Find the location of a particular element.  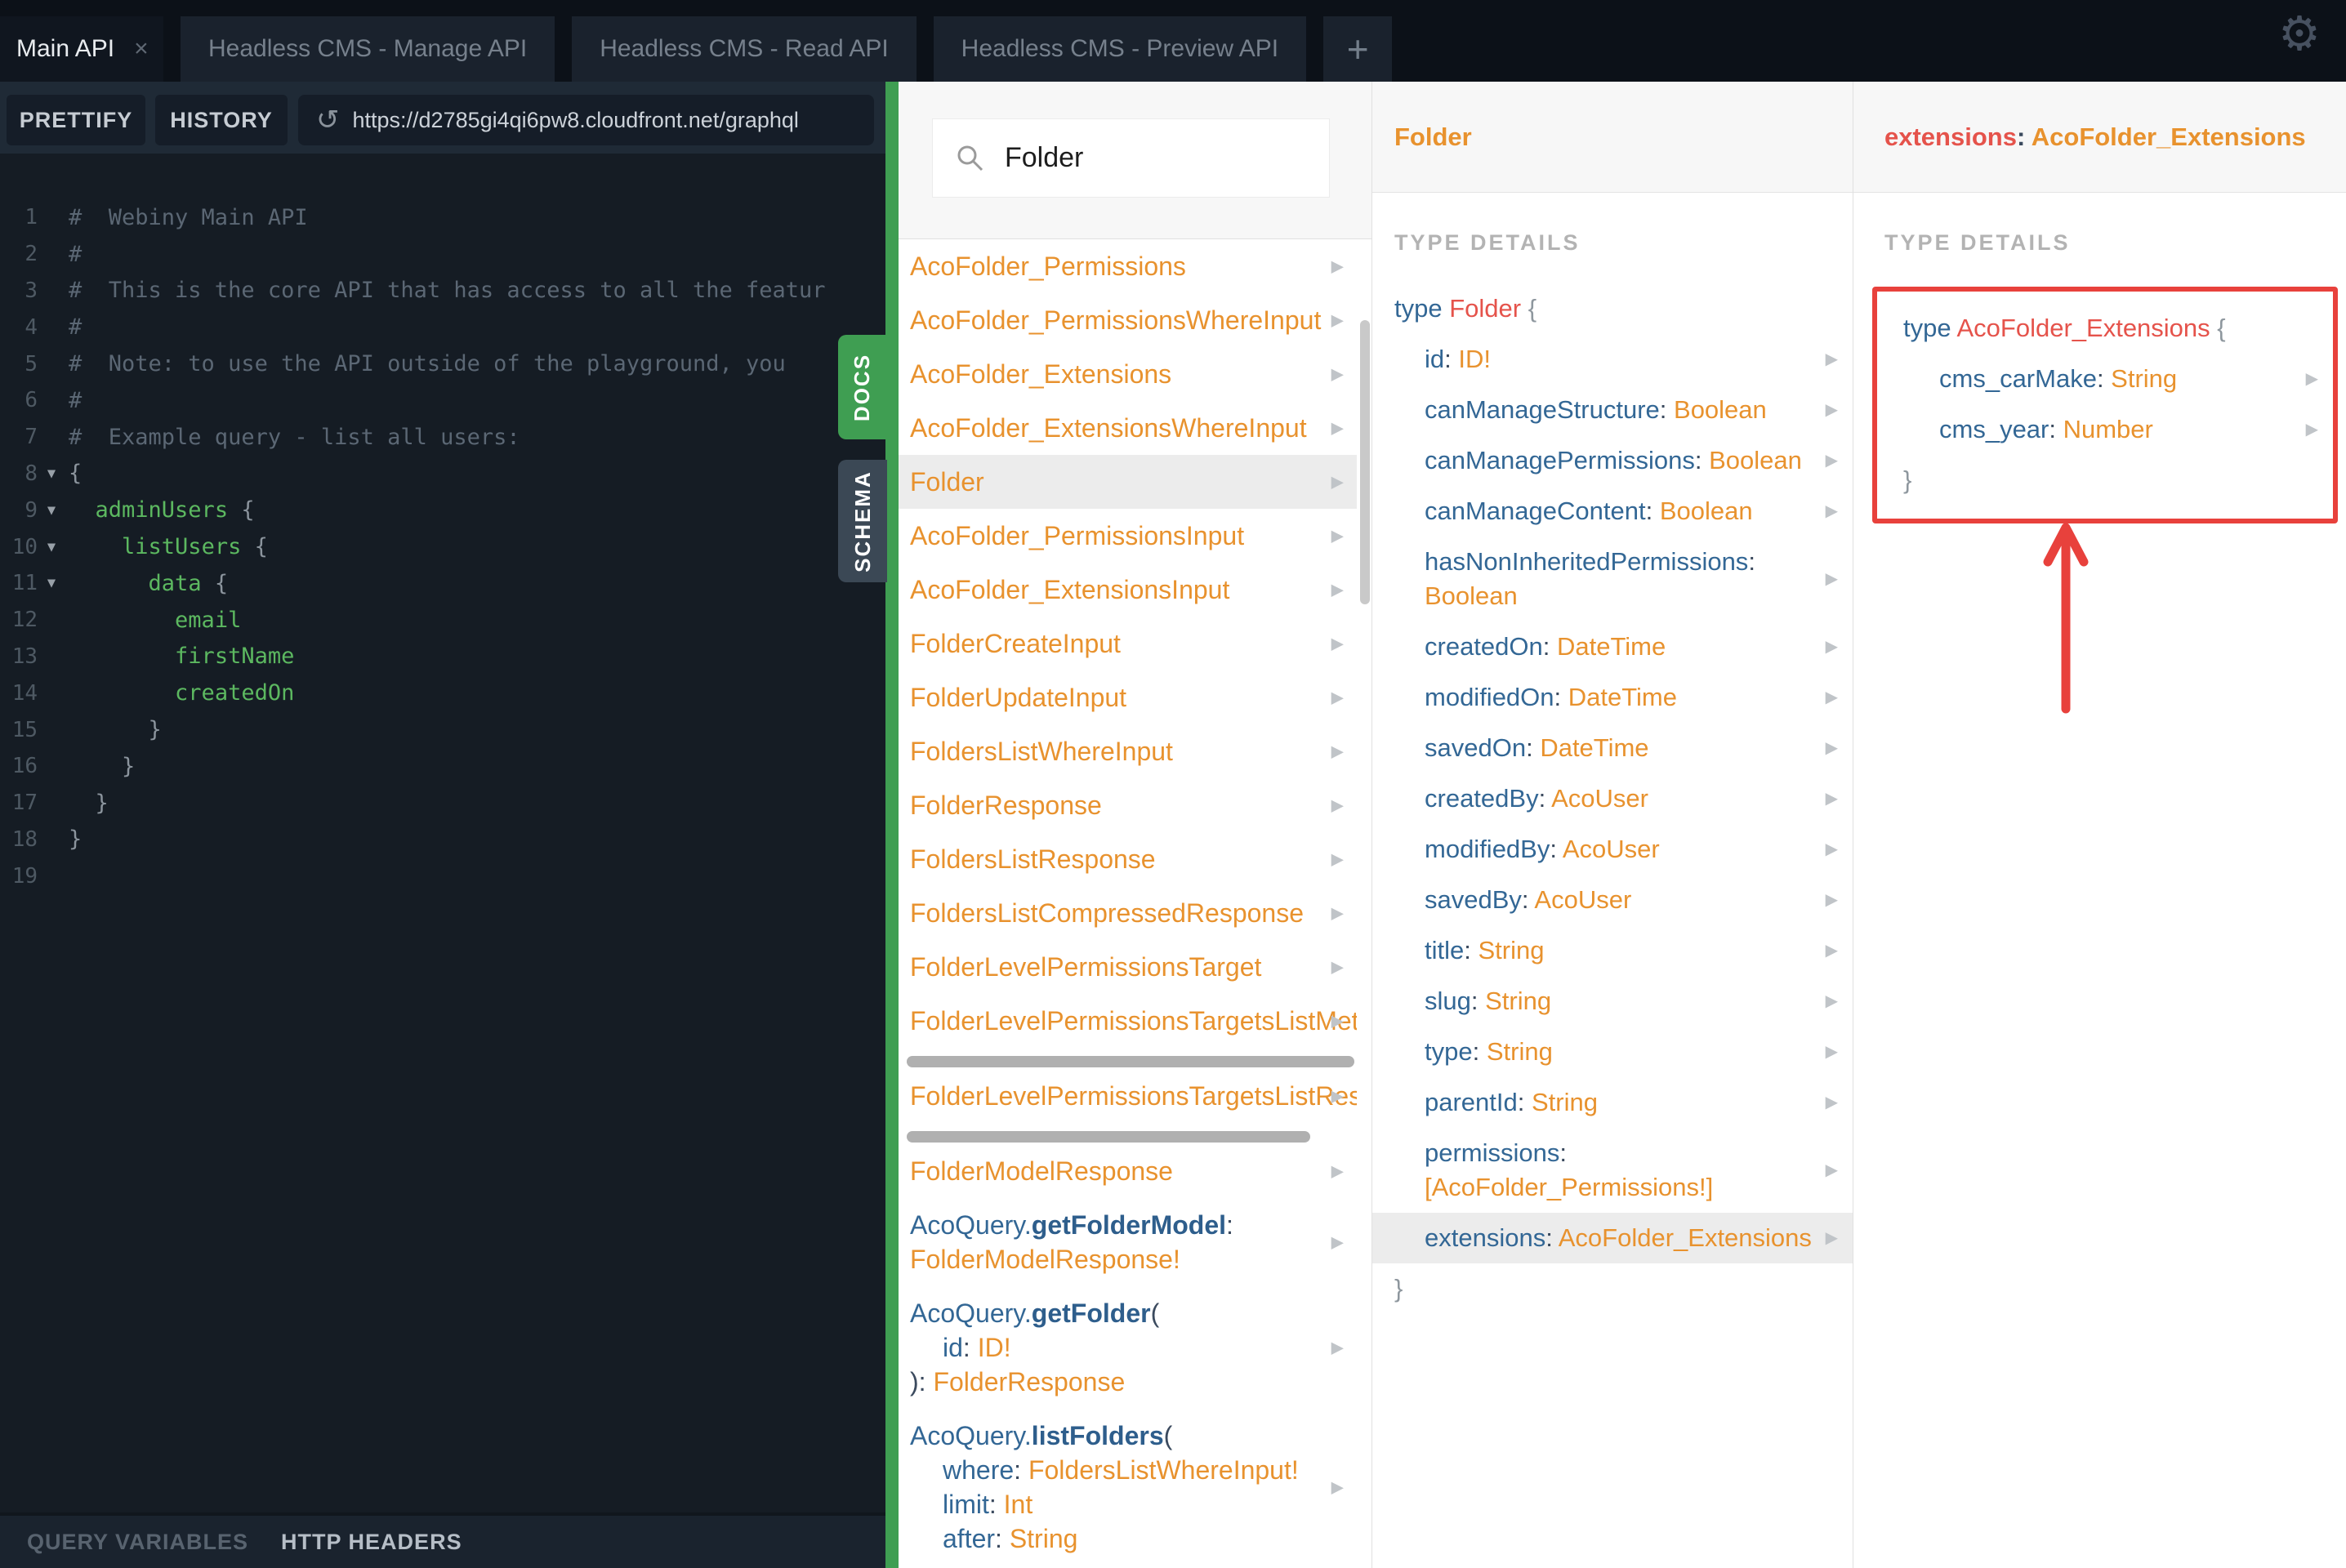

schema-side-tab: SCHEMA is located at coordinates (862, 521).